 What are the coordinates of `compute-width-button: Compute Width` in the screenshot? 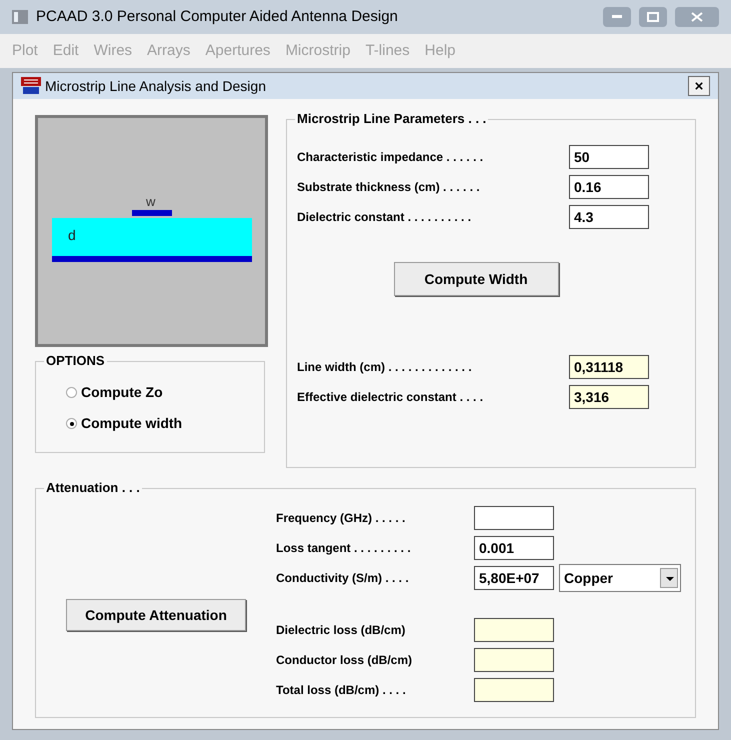 It's located at (476, 279).